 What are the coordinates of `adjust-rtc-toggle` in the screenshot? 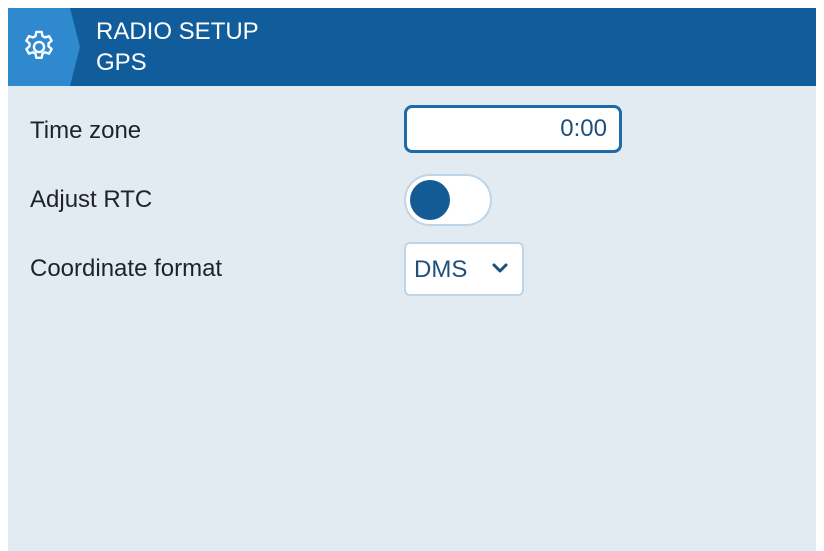 It's located at (448, 200).